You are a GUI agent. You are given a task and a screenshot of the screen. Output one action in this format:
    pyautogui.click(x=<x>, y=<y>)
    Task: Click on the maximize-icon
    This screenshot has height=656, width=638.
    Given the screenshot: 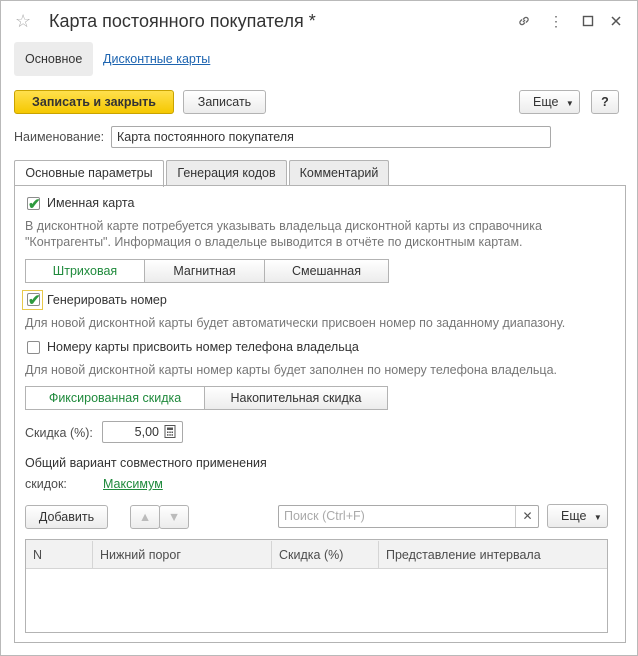 What is the action you would take?
    pyautogui.click(x=588, y=21)
    